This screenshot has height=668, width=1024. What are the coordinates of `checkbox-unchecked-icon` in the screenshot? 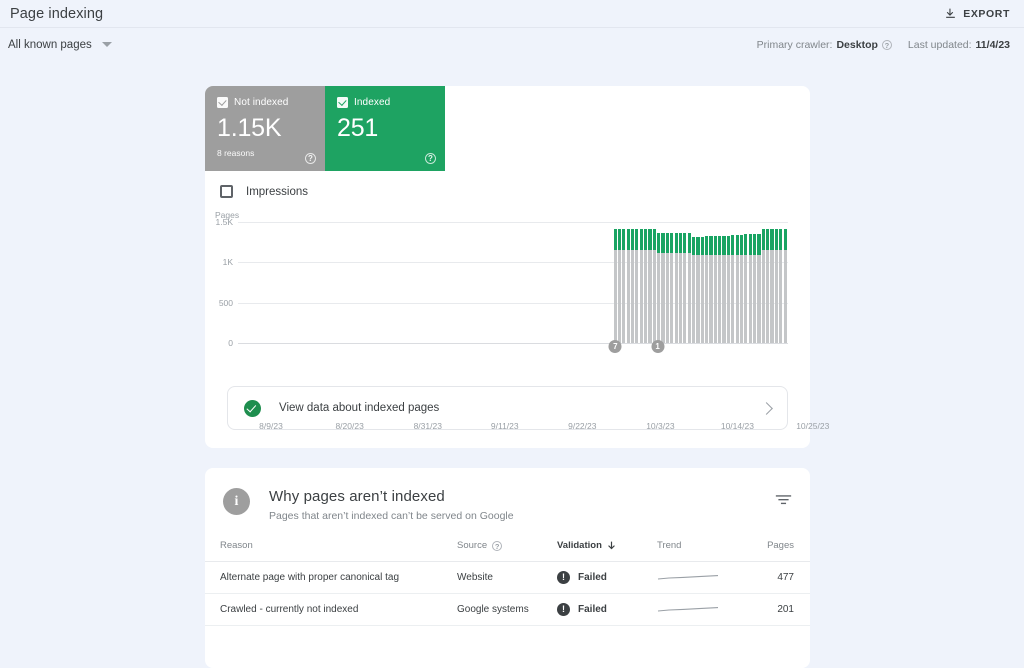 It's located at (226, 191).